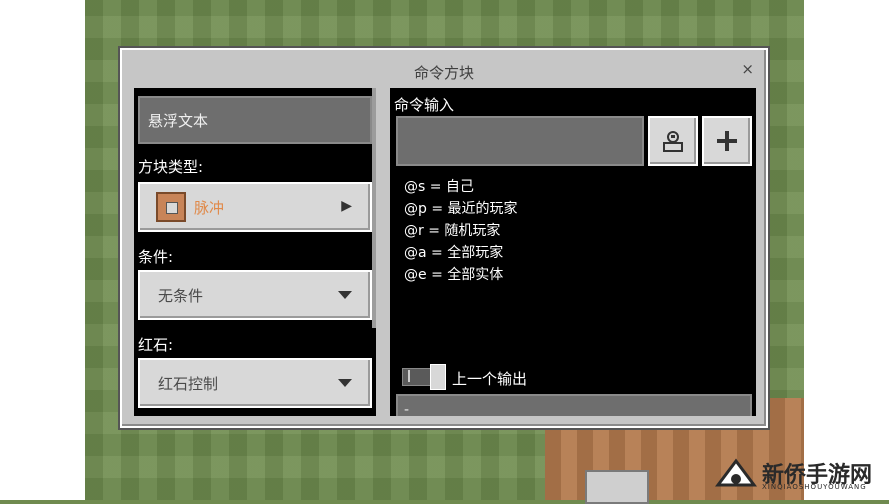 The image size is (889, 504). I want to click on plus-icon, so click(727, 141).